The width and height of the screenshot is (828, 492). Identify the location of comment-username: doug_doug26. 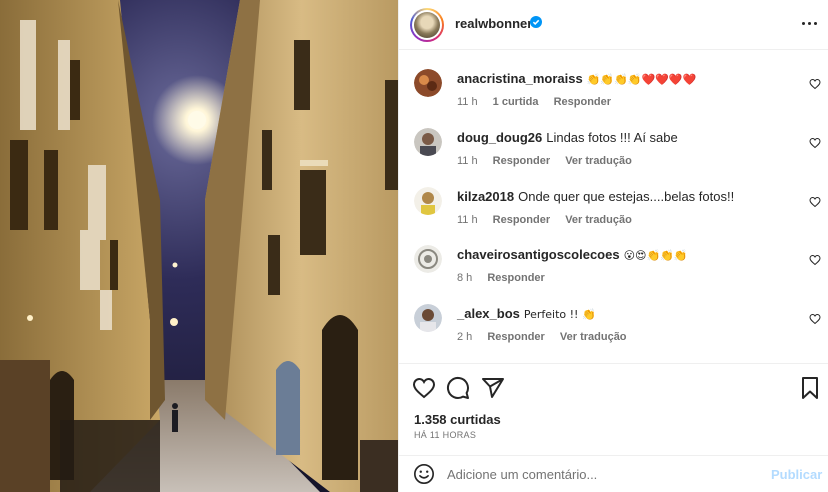
(499, 137).